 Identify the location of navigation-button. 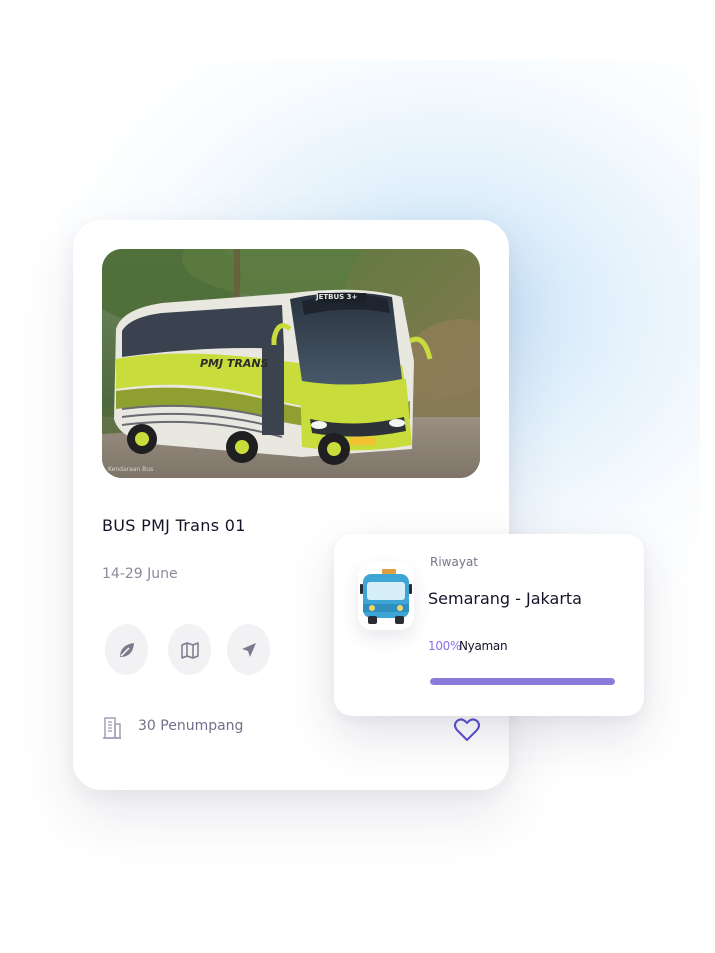
(248, 649).